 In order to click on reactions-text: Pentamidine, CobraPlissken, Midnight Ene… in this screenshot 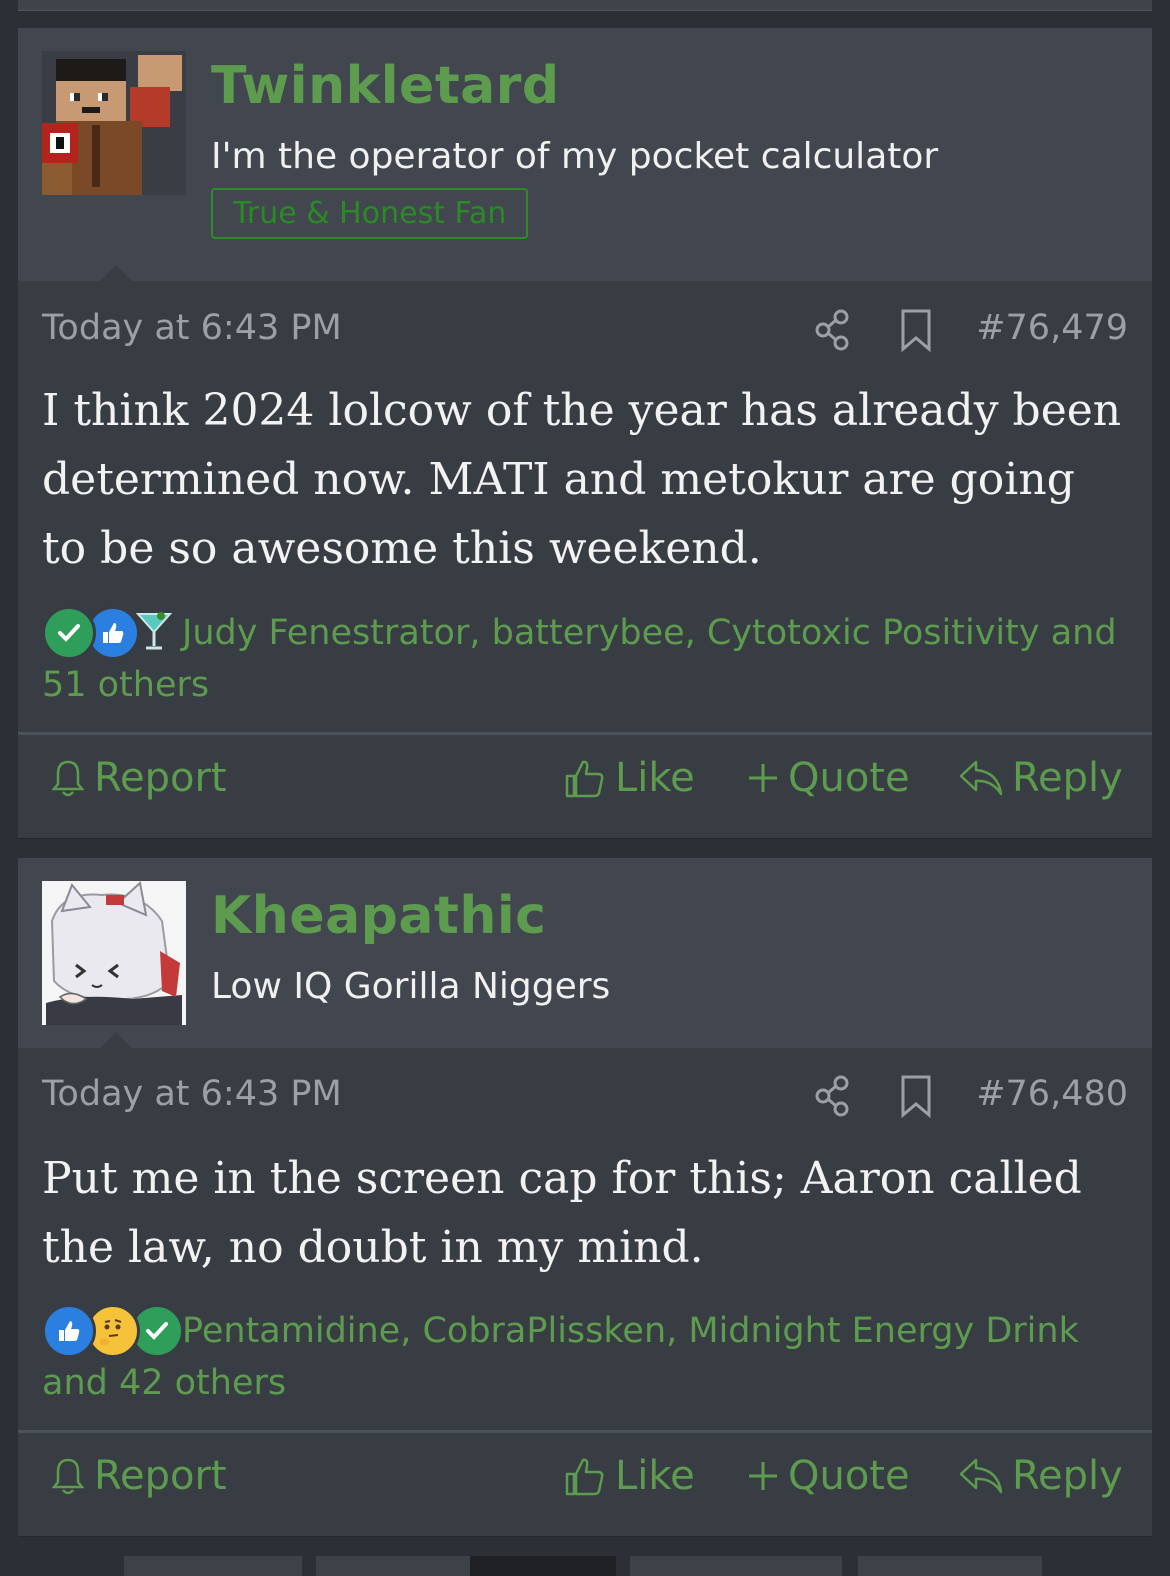, I will do `click(560, 1357)`.